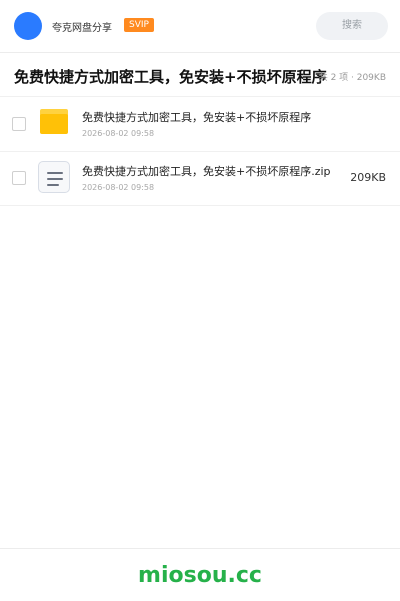 This screenshot has height=601, width=400. What do you see at coordinates (28, 26) in the screenshot?
I see `avatar` at bounding box center [28, 26].